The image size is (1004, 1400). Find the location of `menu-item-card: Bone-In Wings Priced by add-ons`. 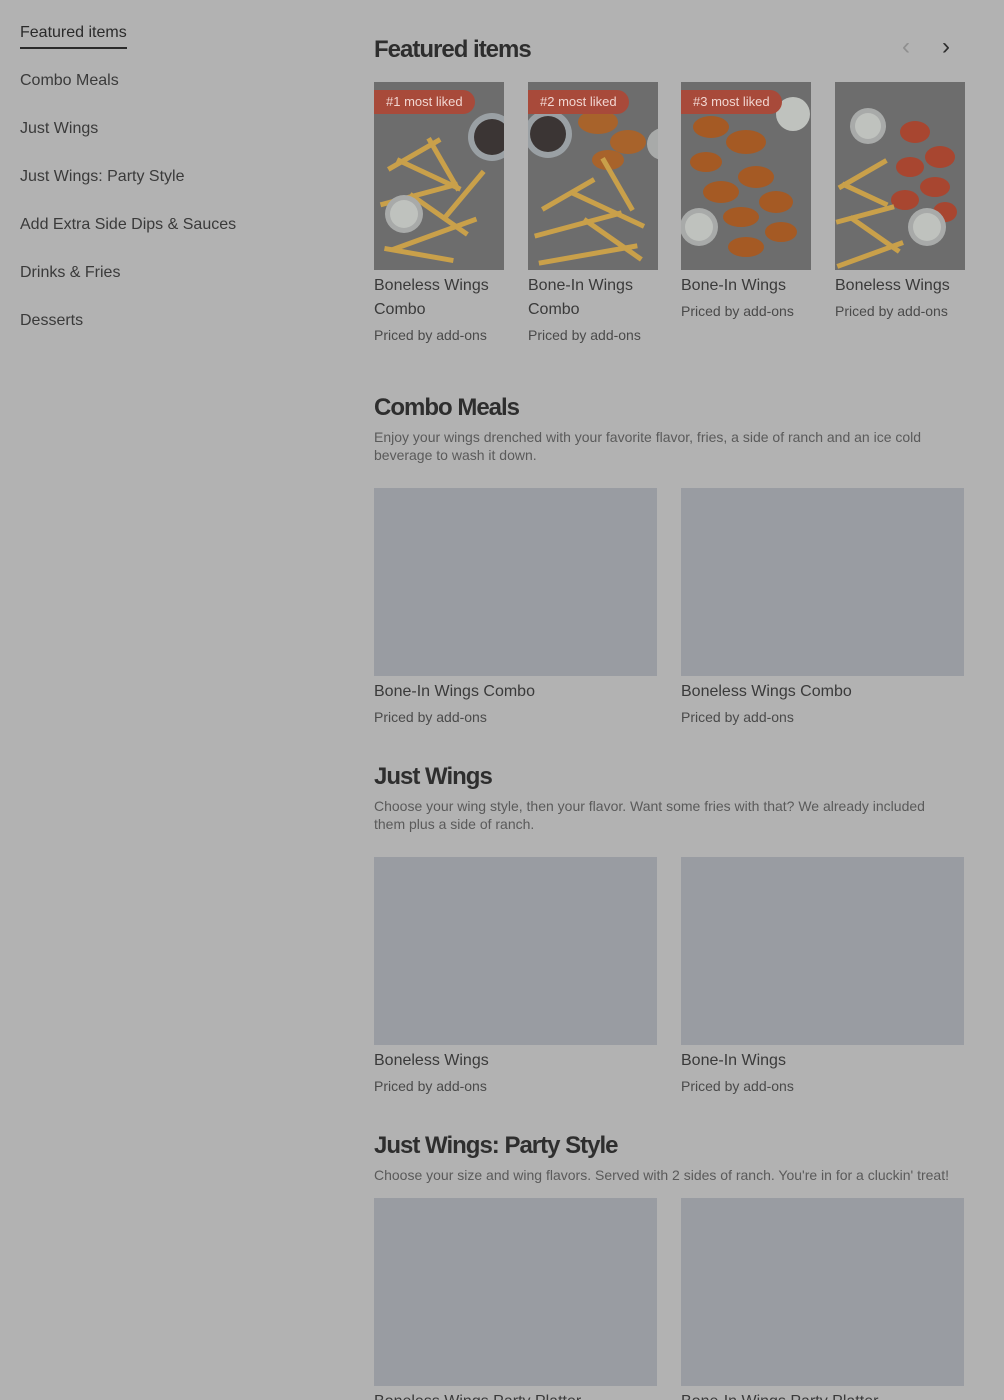

menu-item-card: Bone-In Wings Priced by add-ons is located at coordinates (822, 976).